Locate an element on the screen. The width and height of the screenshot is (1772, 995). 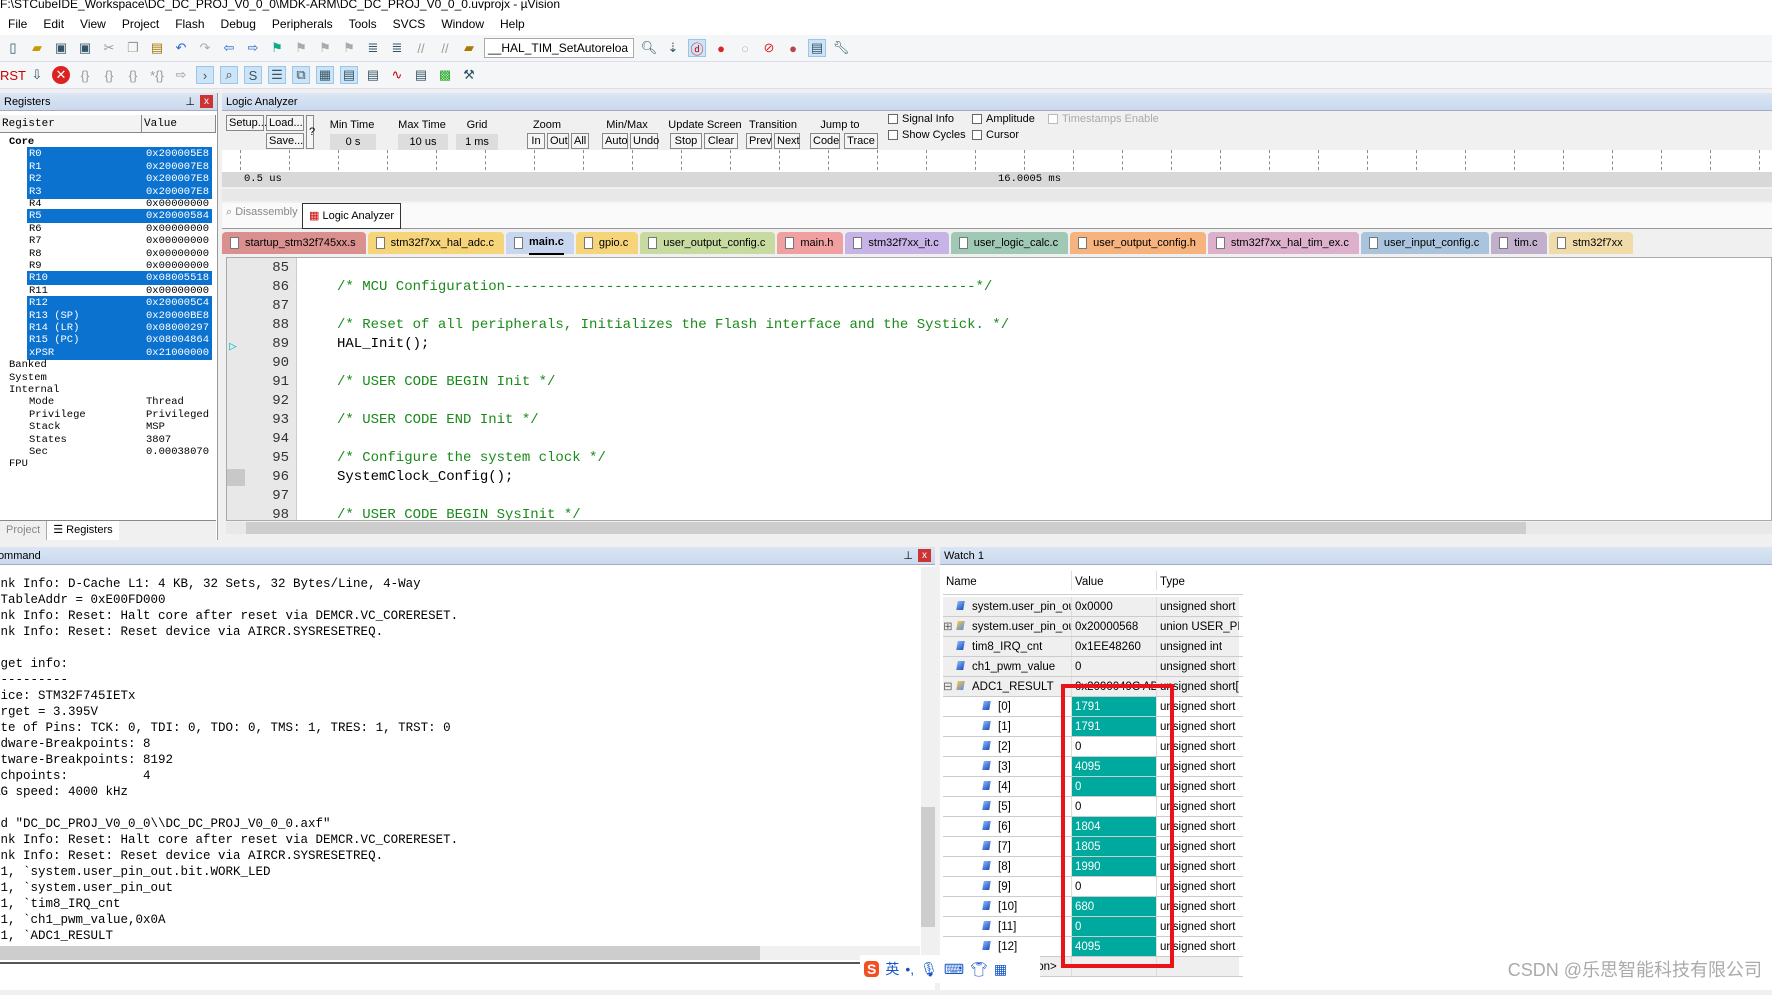
editor-hscrollbar is located at coordinates (999, 528).